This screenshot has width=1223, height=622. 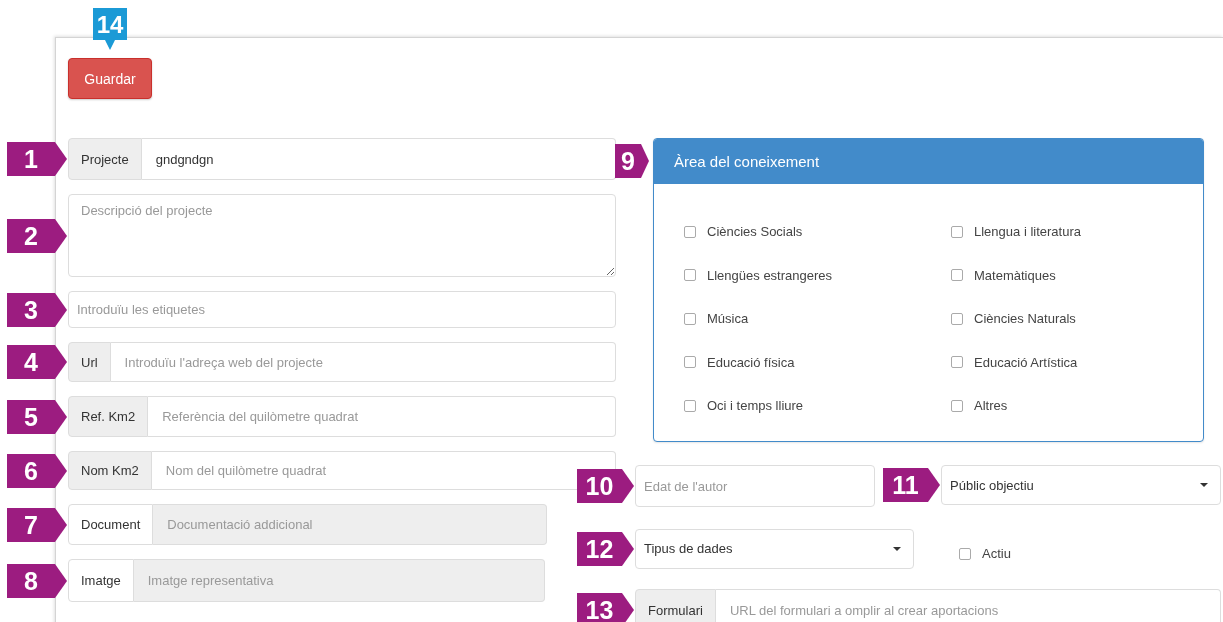 What do you see at coordinates (605, 607) in the screenshot?
I see `callout-marker: 13` at bounding box center [605, 607].